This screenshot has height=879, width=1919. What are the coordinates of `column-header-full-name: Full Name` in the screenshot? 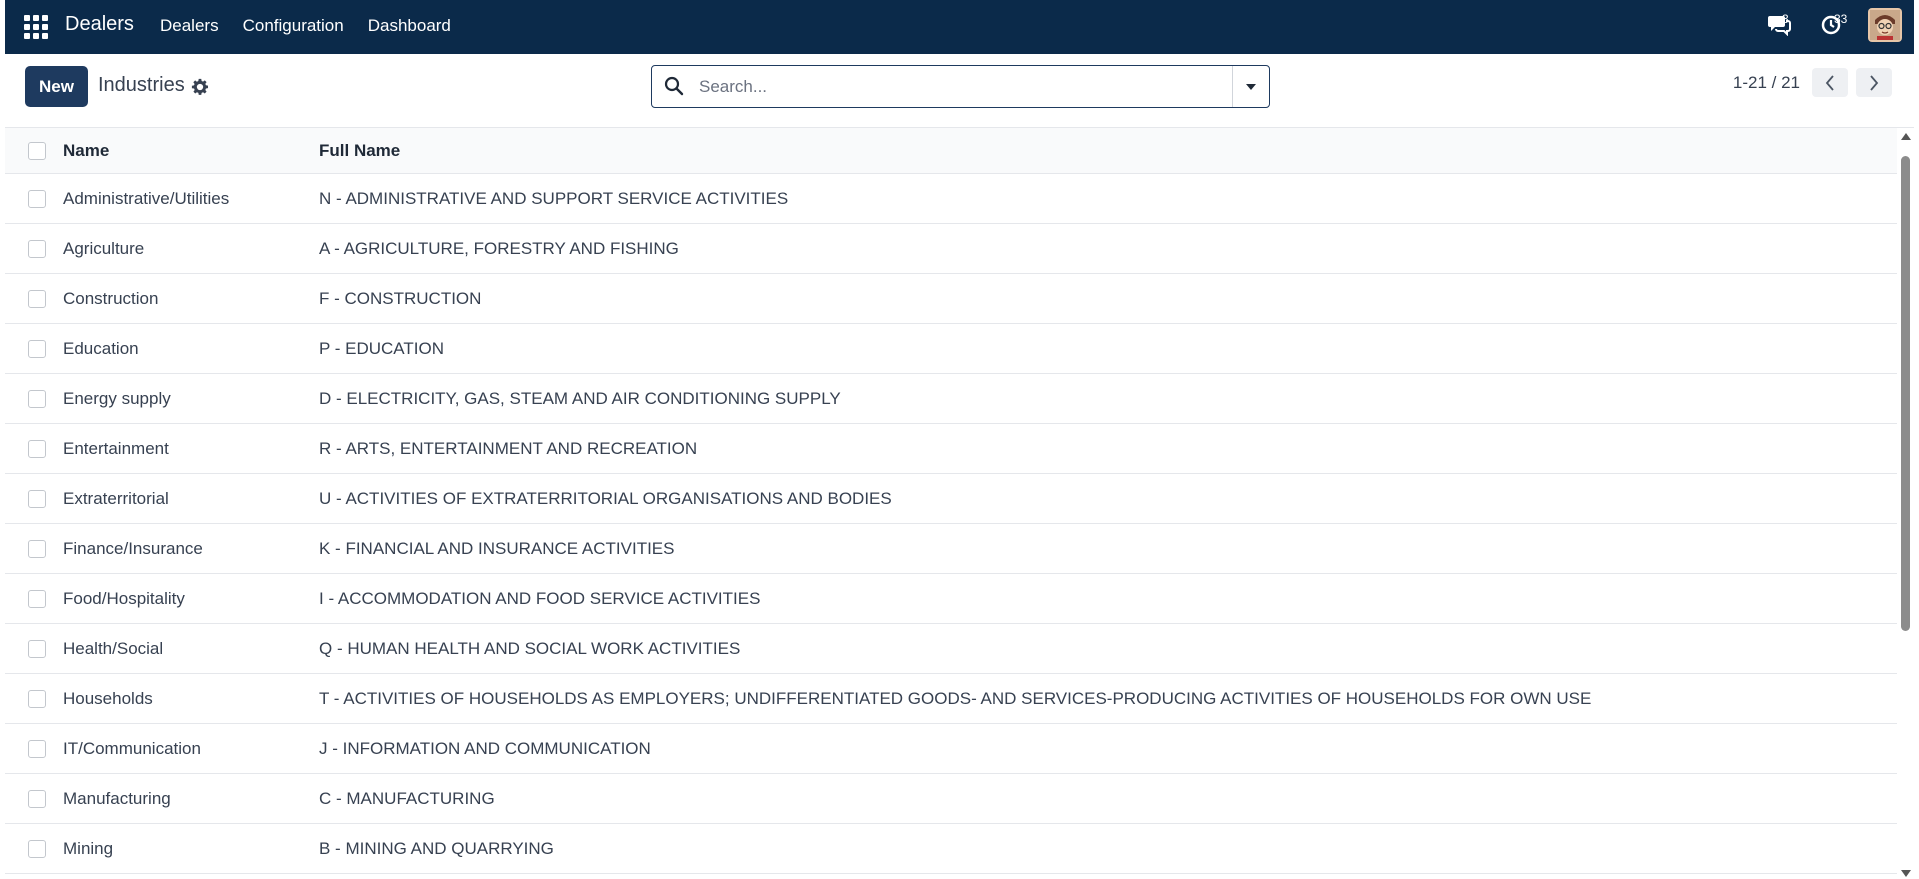 It's located at (1108, 151).